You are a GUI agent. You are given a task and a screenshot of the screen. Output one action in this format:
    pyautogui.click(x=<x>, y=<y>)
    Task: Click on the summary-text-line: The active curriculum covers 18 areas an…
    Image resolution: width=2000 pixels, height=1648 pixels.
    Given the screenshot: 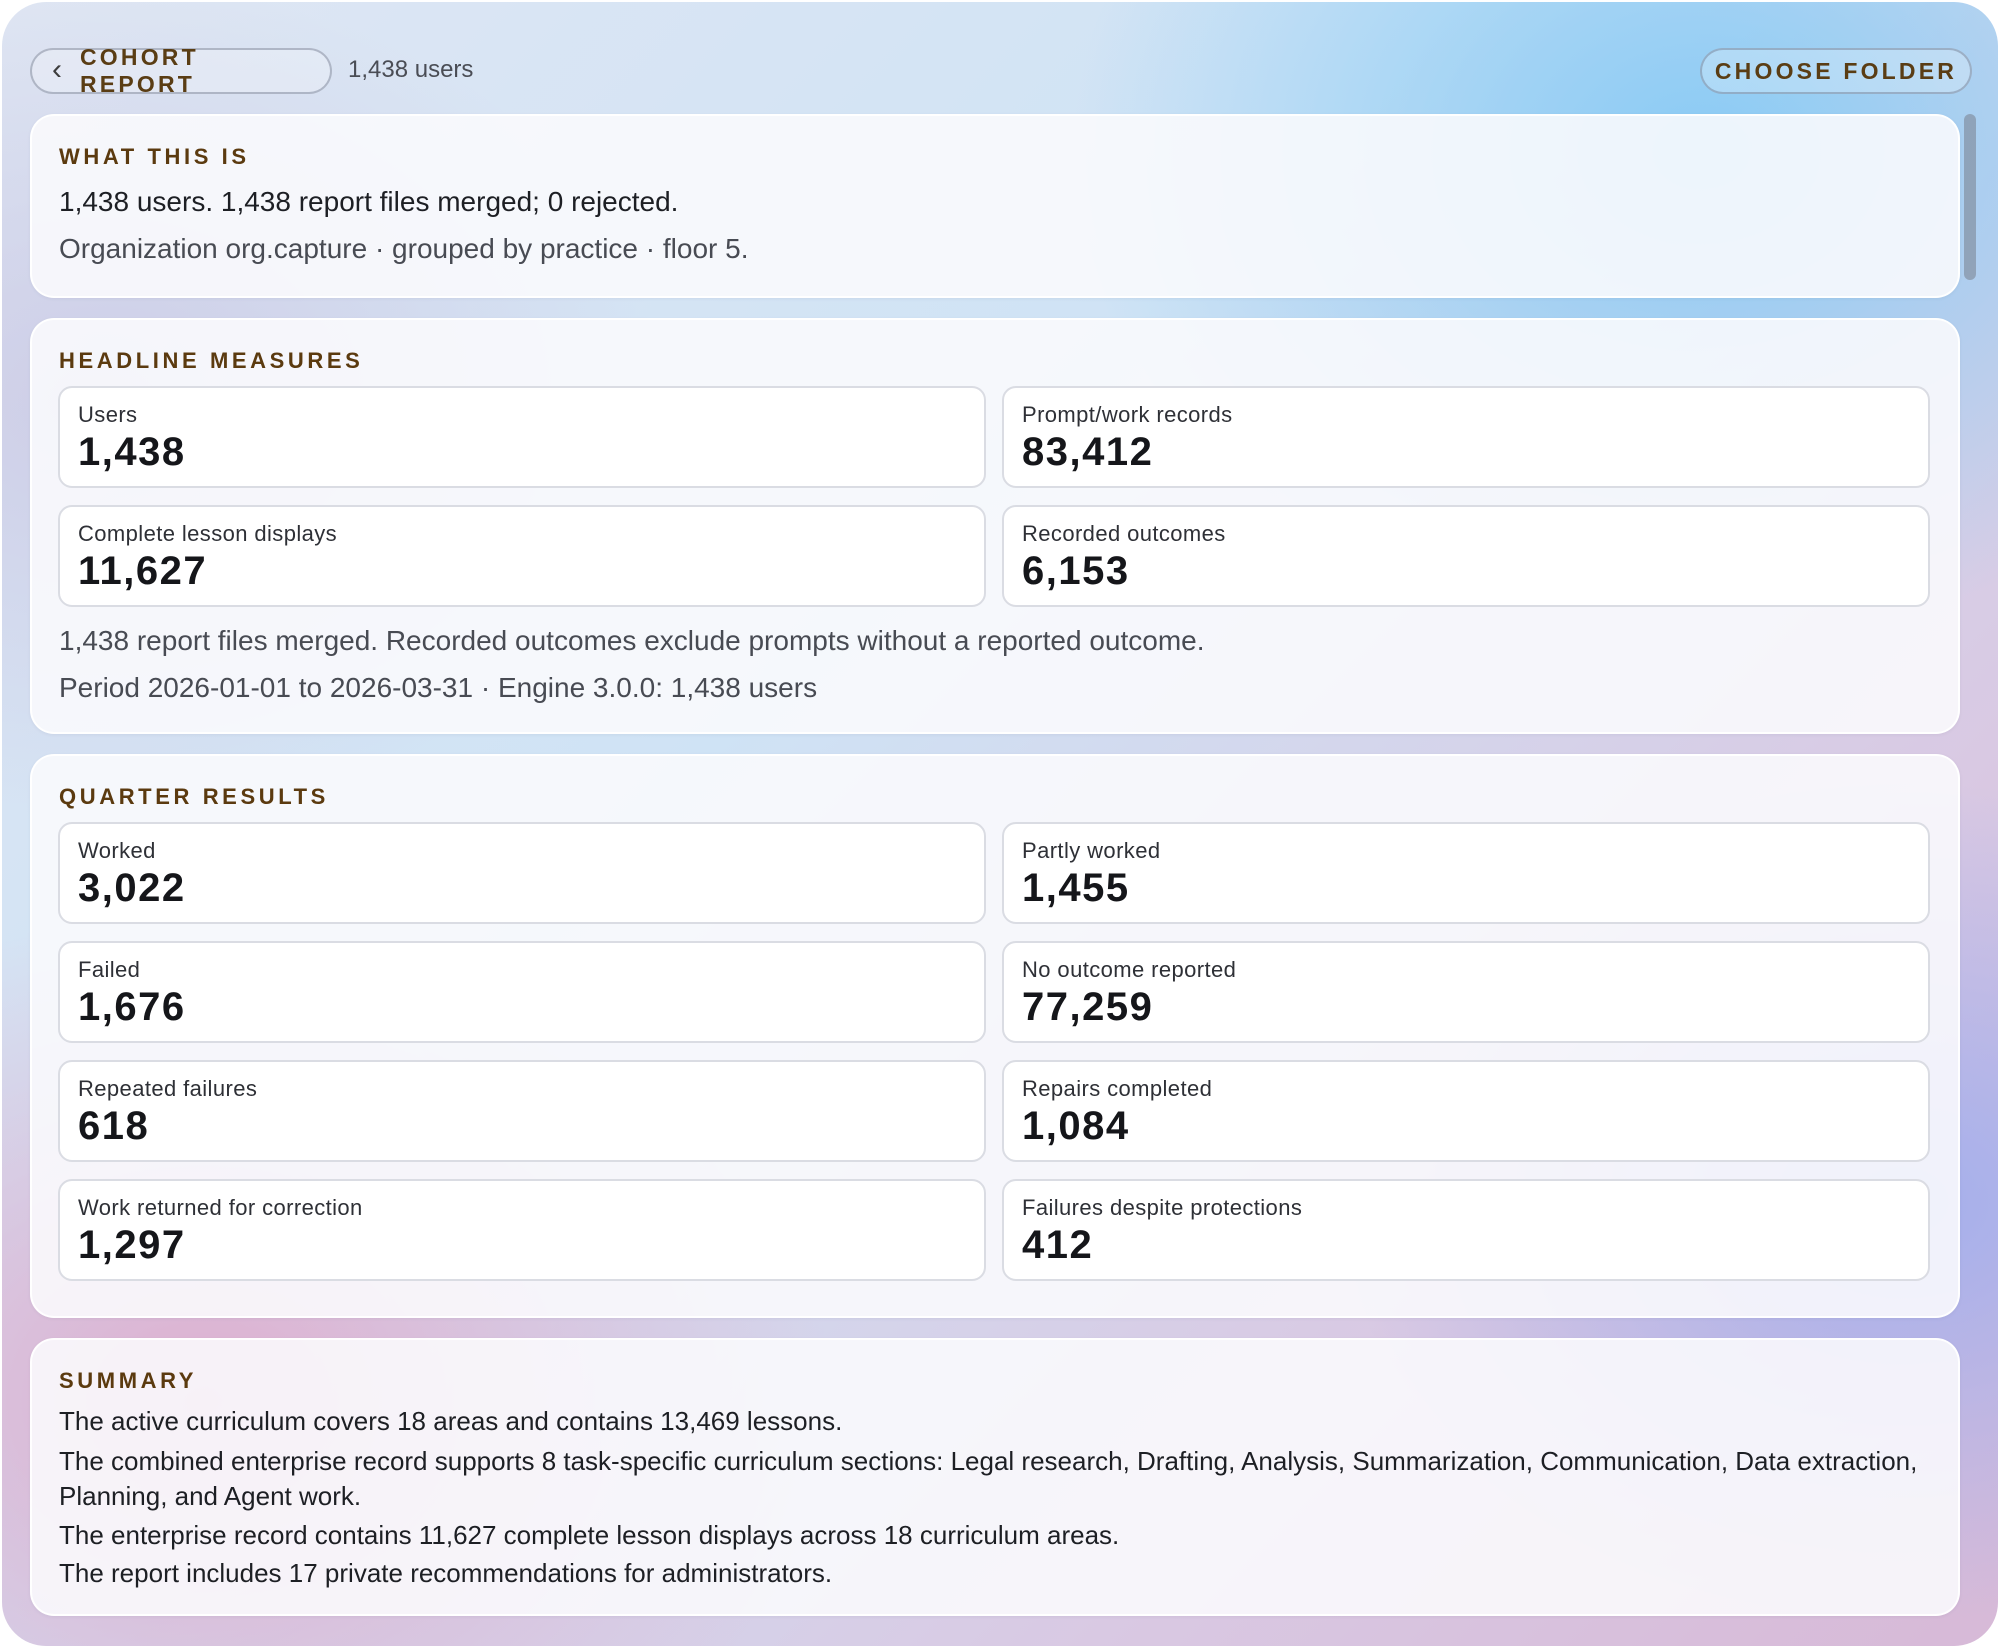 What is the action you would take?
    pyautogui.click(x=451, y=1421)
    